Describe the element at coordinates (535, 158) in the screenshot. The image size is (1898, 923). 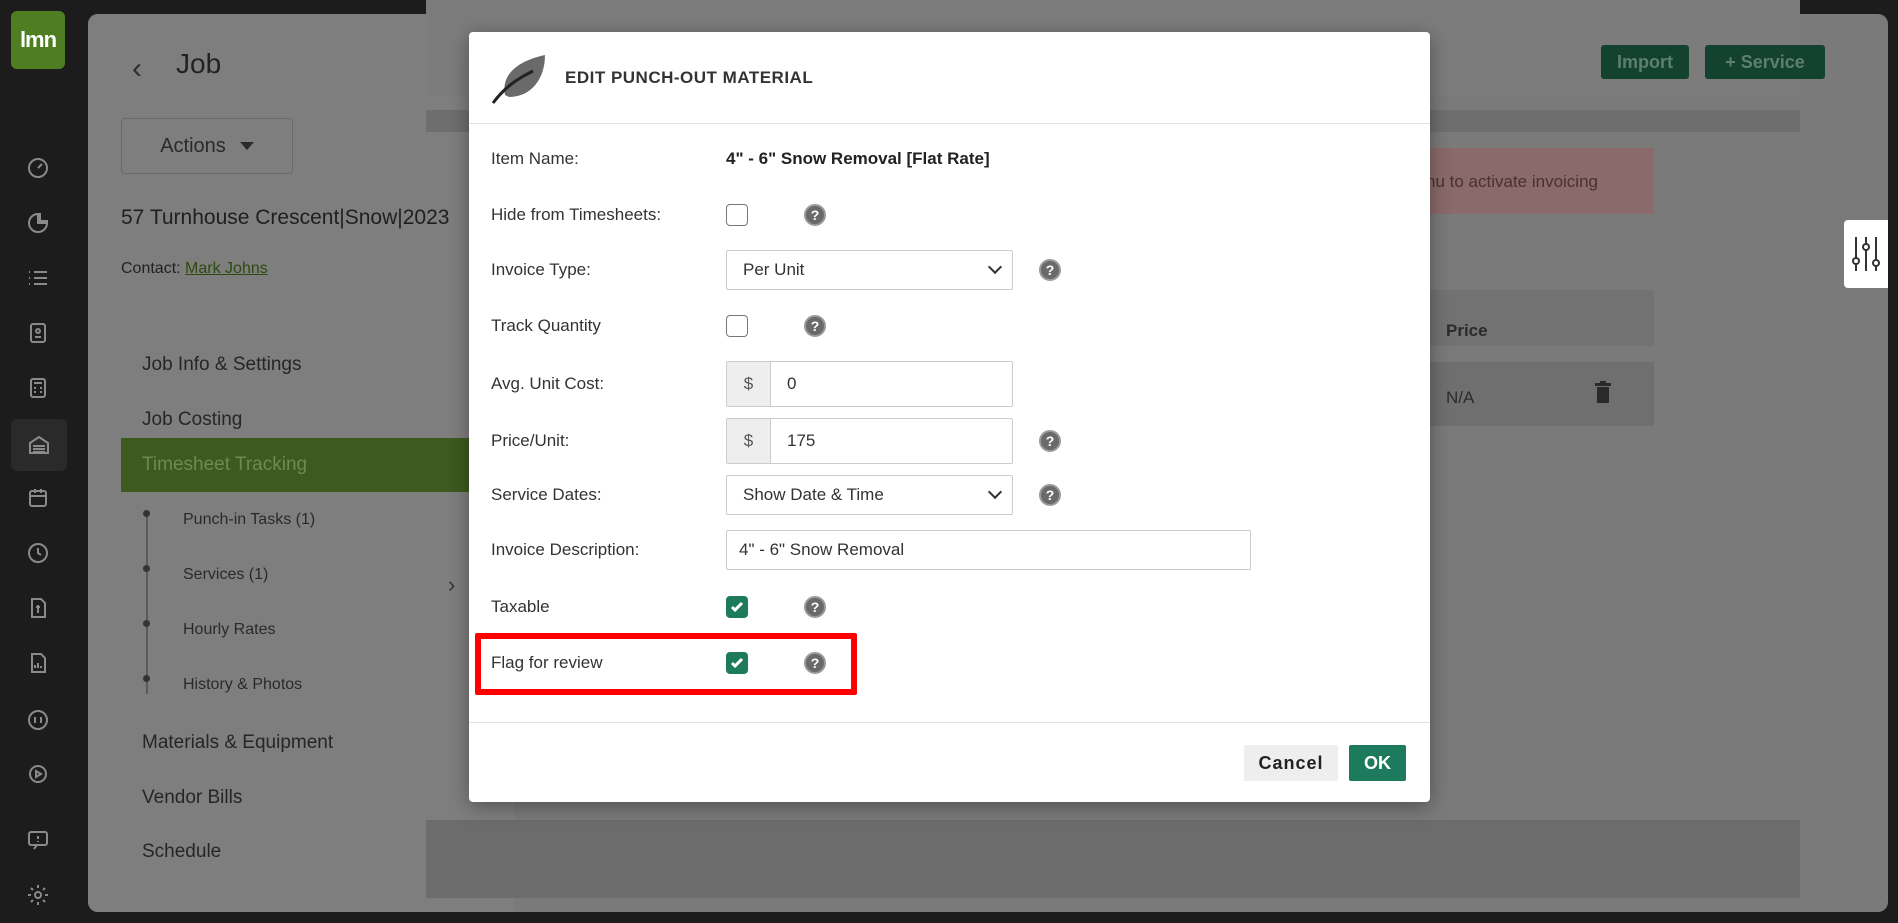
I see `item-name-label: Item Name:` at that location.